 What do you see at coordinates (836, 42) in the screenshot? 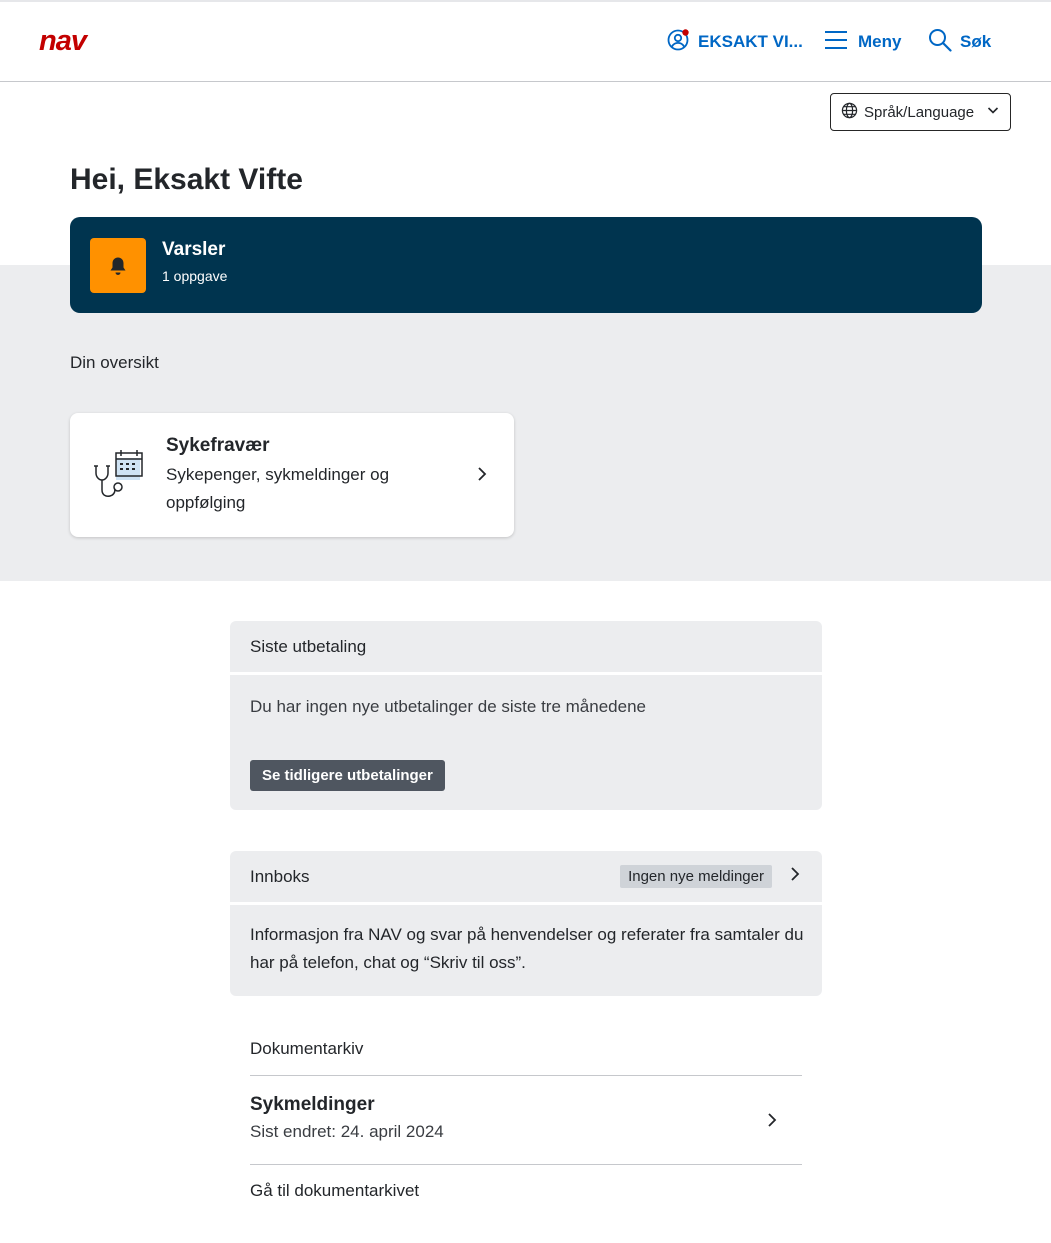
I see `hamburger-icon` at bounding box center [836, 42].